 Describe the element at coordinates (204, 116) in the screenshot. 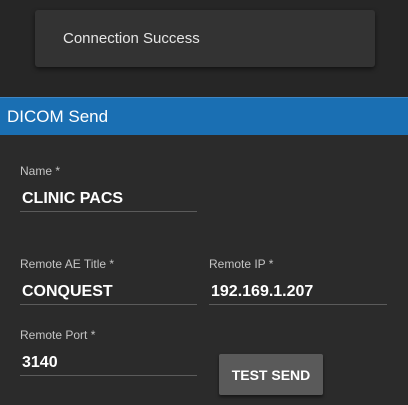

I see `dialog-title-bar: DICOM Send` at that location.